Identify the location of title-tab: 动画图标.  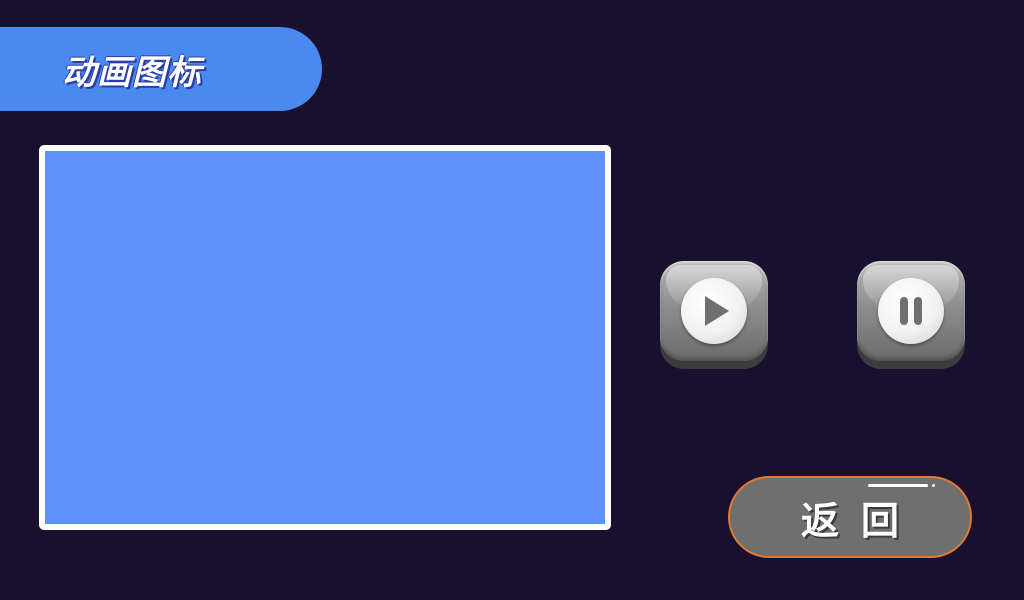
(161, 69).